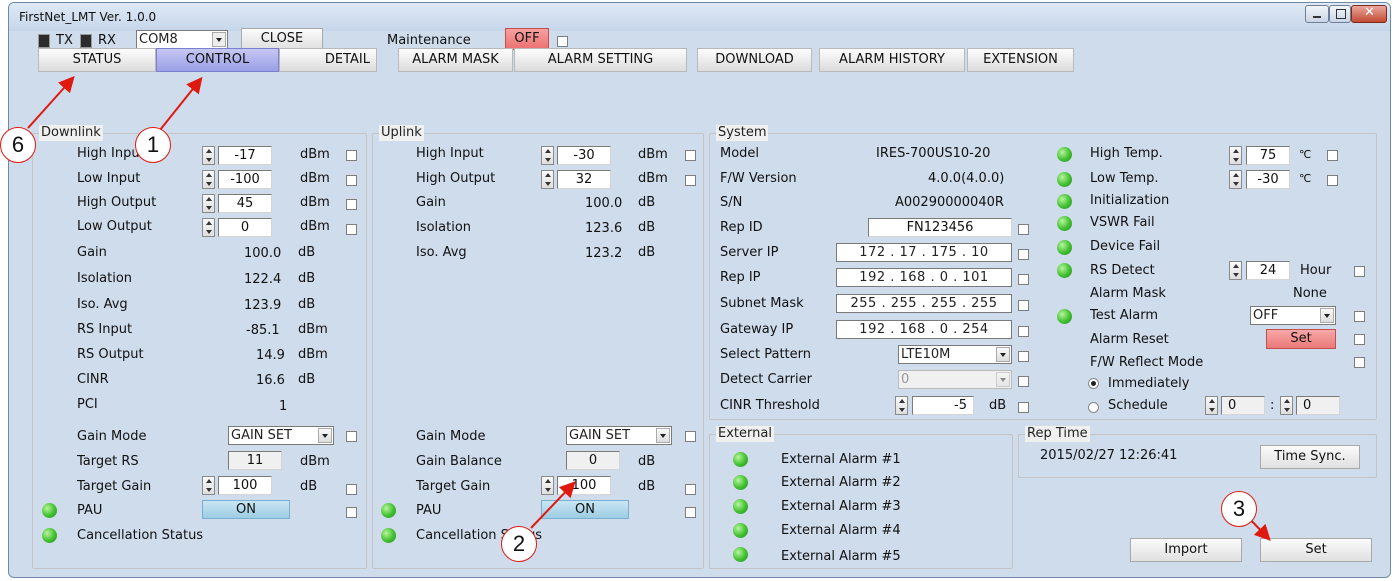 This screenshot has width=1399, height=581. Describe the element at coordinates (519, 544) in the screenshot. I see `callout-2: 2` at that location.